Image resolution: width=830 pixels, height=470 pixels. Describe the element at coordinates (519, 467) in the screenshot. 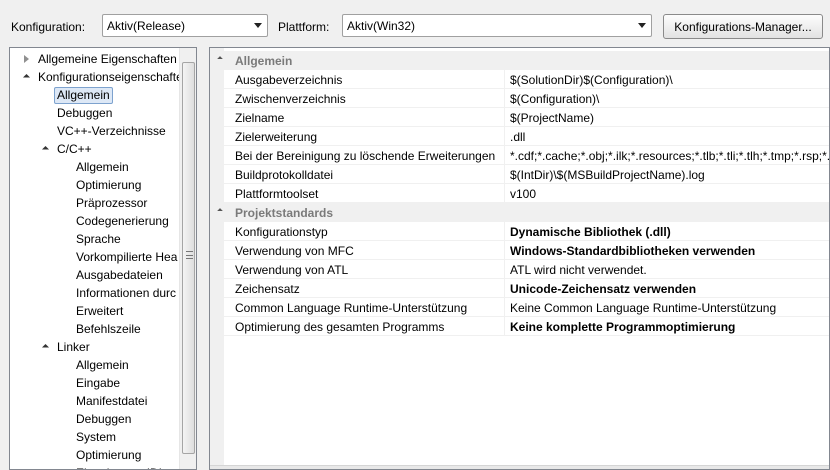

I see `grid-splitter` at that location.